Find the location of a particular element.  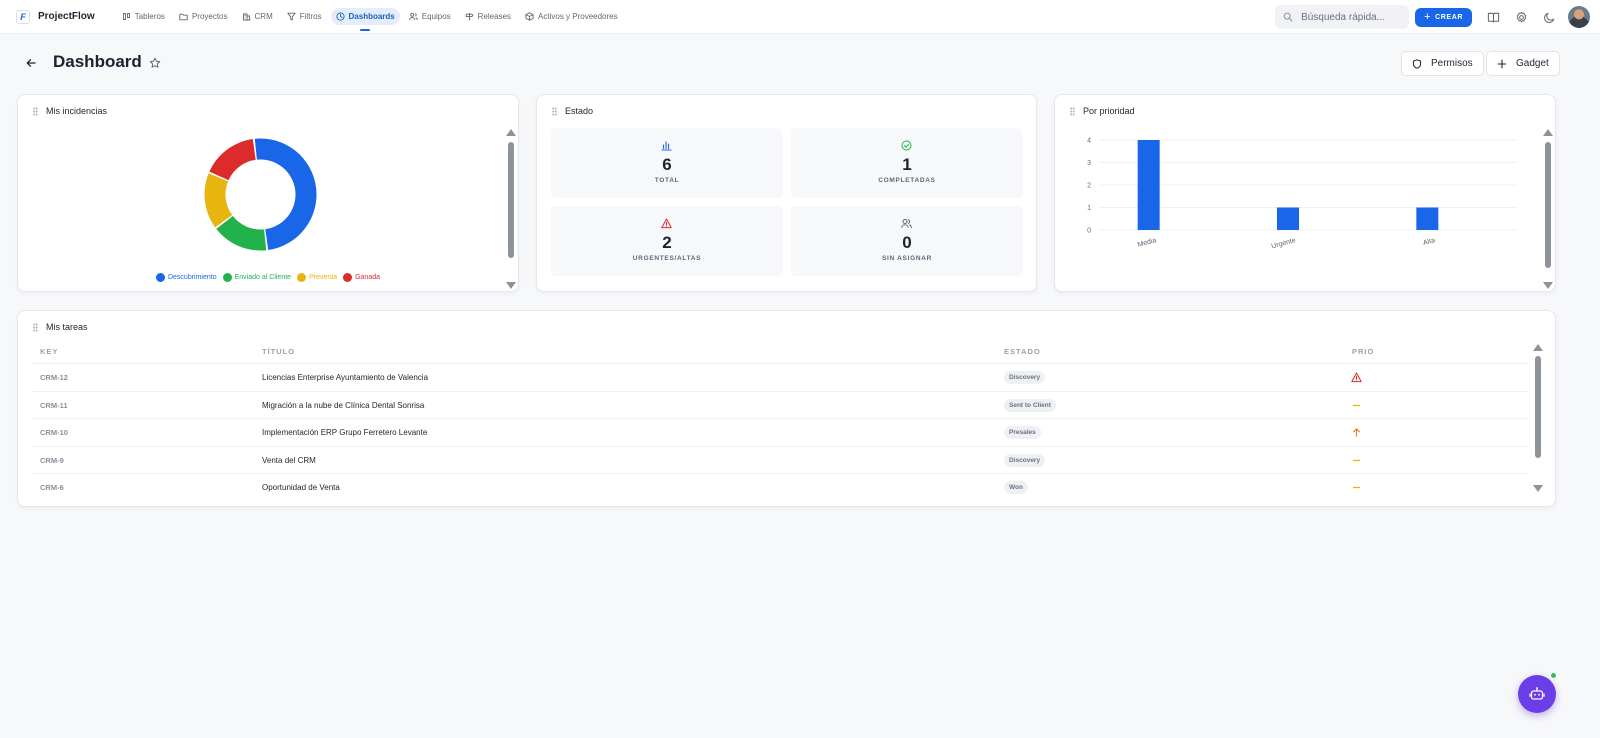

assistant-bot-button is located at coordinates (1537, 694).